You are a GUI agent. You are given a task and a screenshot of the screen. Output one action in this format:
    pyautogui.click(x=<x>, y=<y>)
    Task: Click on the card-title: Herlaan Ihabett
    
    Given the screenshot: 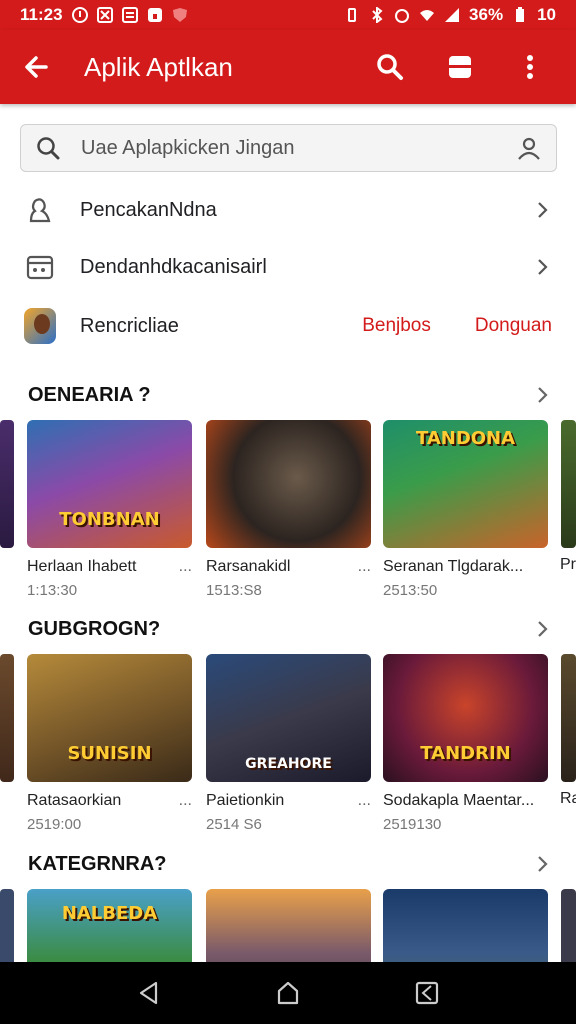 What is the action you would take?
    pyautogui.click(x=82, y=566)
    